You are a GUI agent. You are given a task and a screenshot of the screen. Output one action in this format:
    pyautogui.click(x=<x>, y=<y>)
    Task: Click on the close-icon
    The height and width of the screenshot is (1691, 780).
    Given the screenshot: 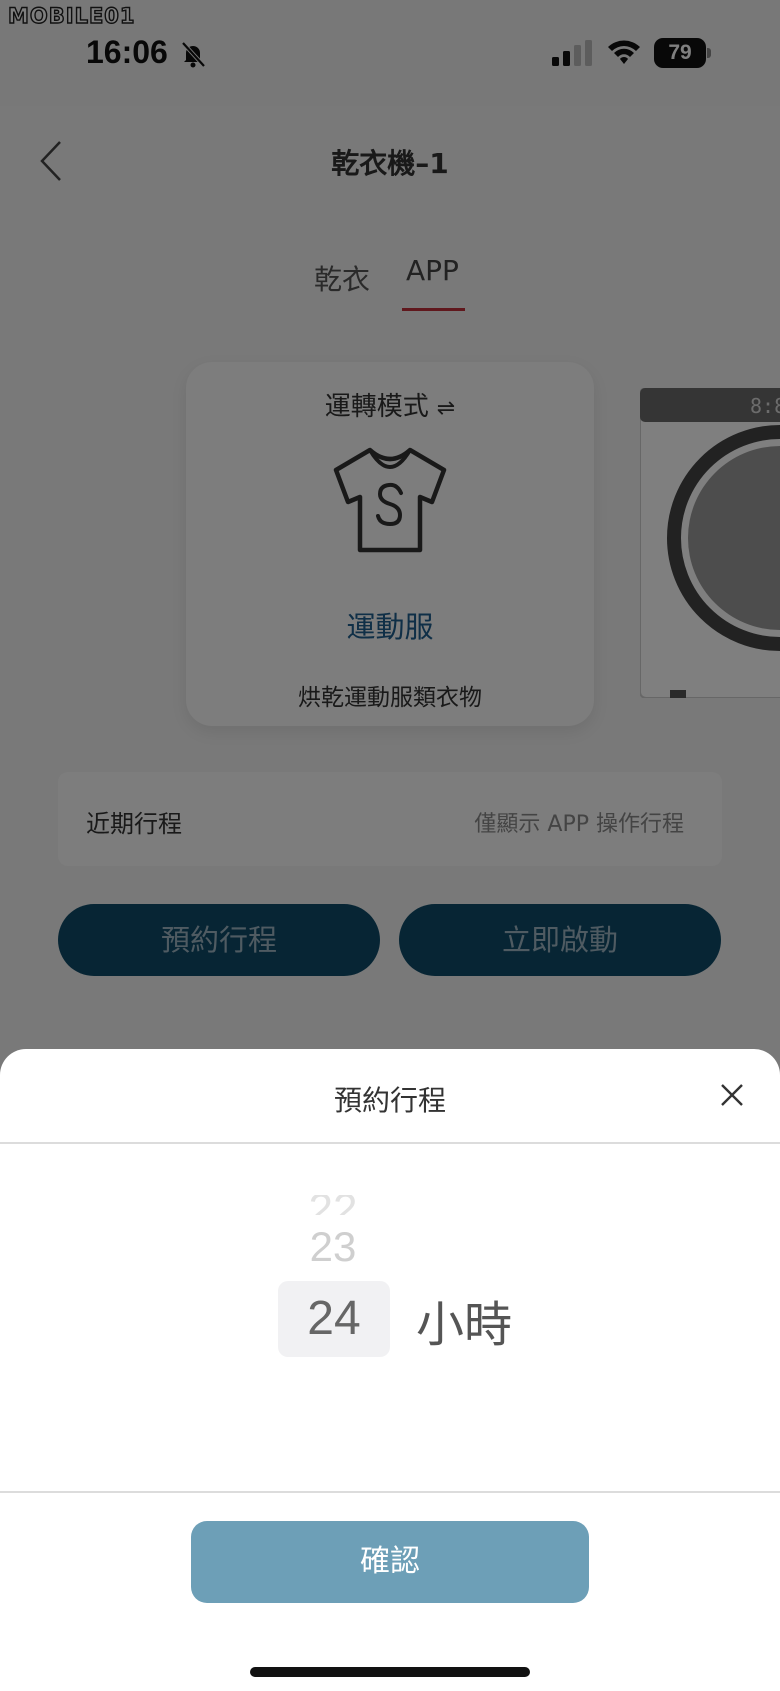 What is the action you would take?
    pyautogui.click(x=732, y=1095)
    